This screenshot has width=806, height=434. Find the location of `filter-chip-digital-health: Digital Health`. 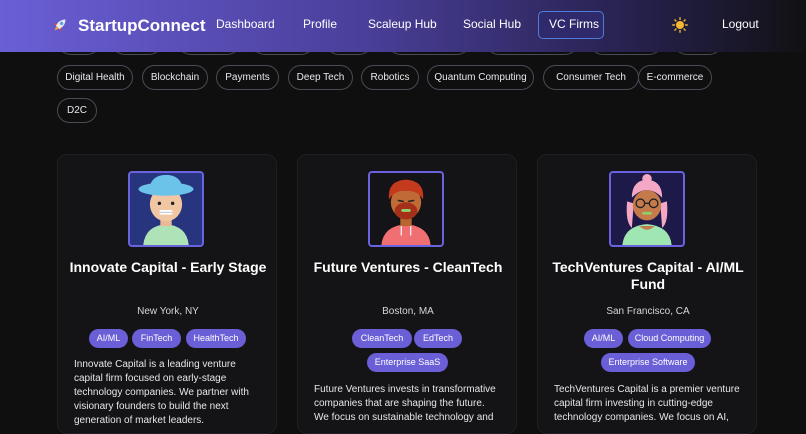

filter-chip-digital-health: Digital Health is located at coordinates (95, 77).